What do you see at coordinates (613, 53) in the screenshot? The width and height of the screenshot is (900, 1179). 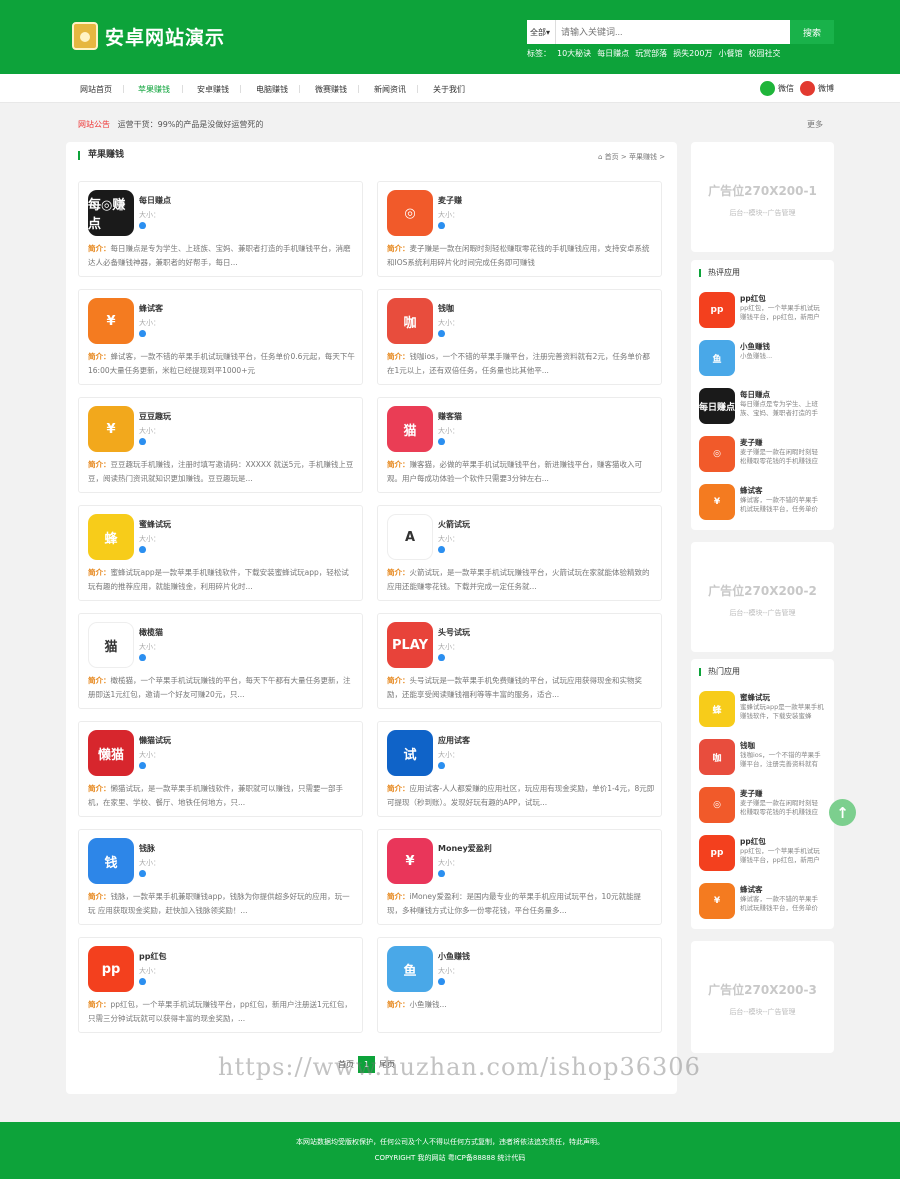 I see `tag-link: 每日赚点` at bounding box center [613, 53].